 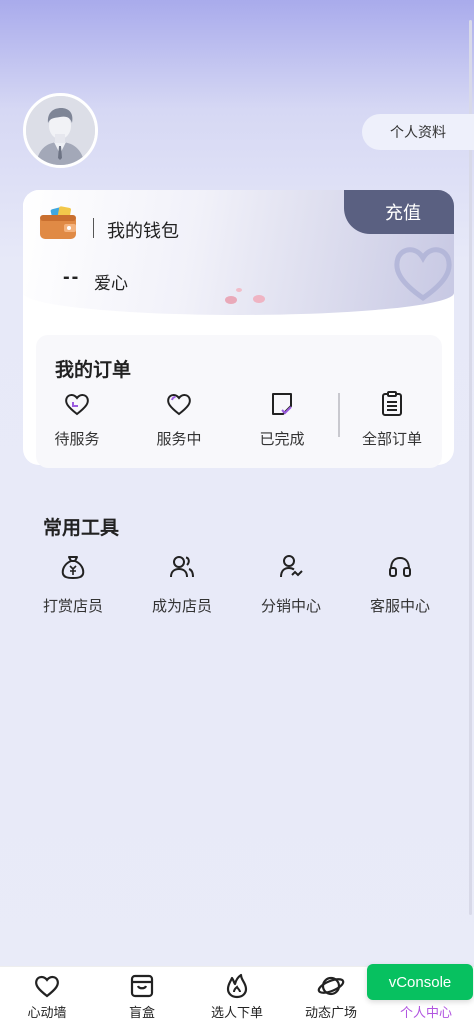 I want to click on orders-section: 我的订单 待服务 服务中 已完成 全部订单, so click(x=239, y=401).